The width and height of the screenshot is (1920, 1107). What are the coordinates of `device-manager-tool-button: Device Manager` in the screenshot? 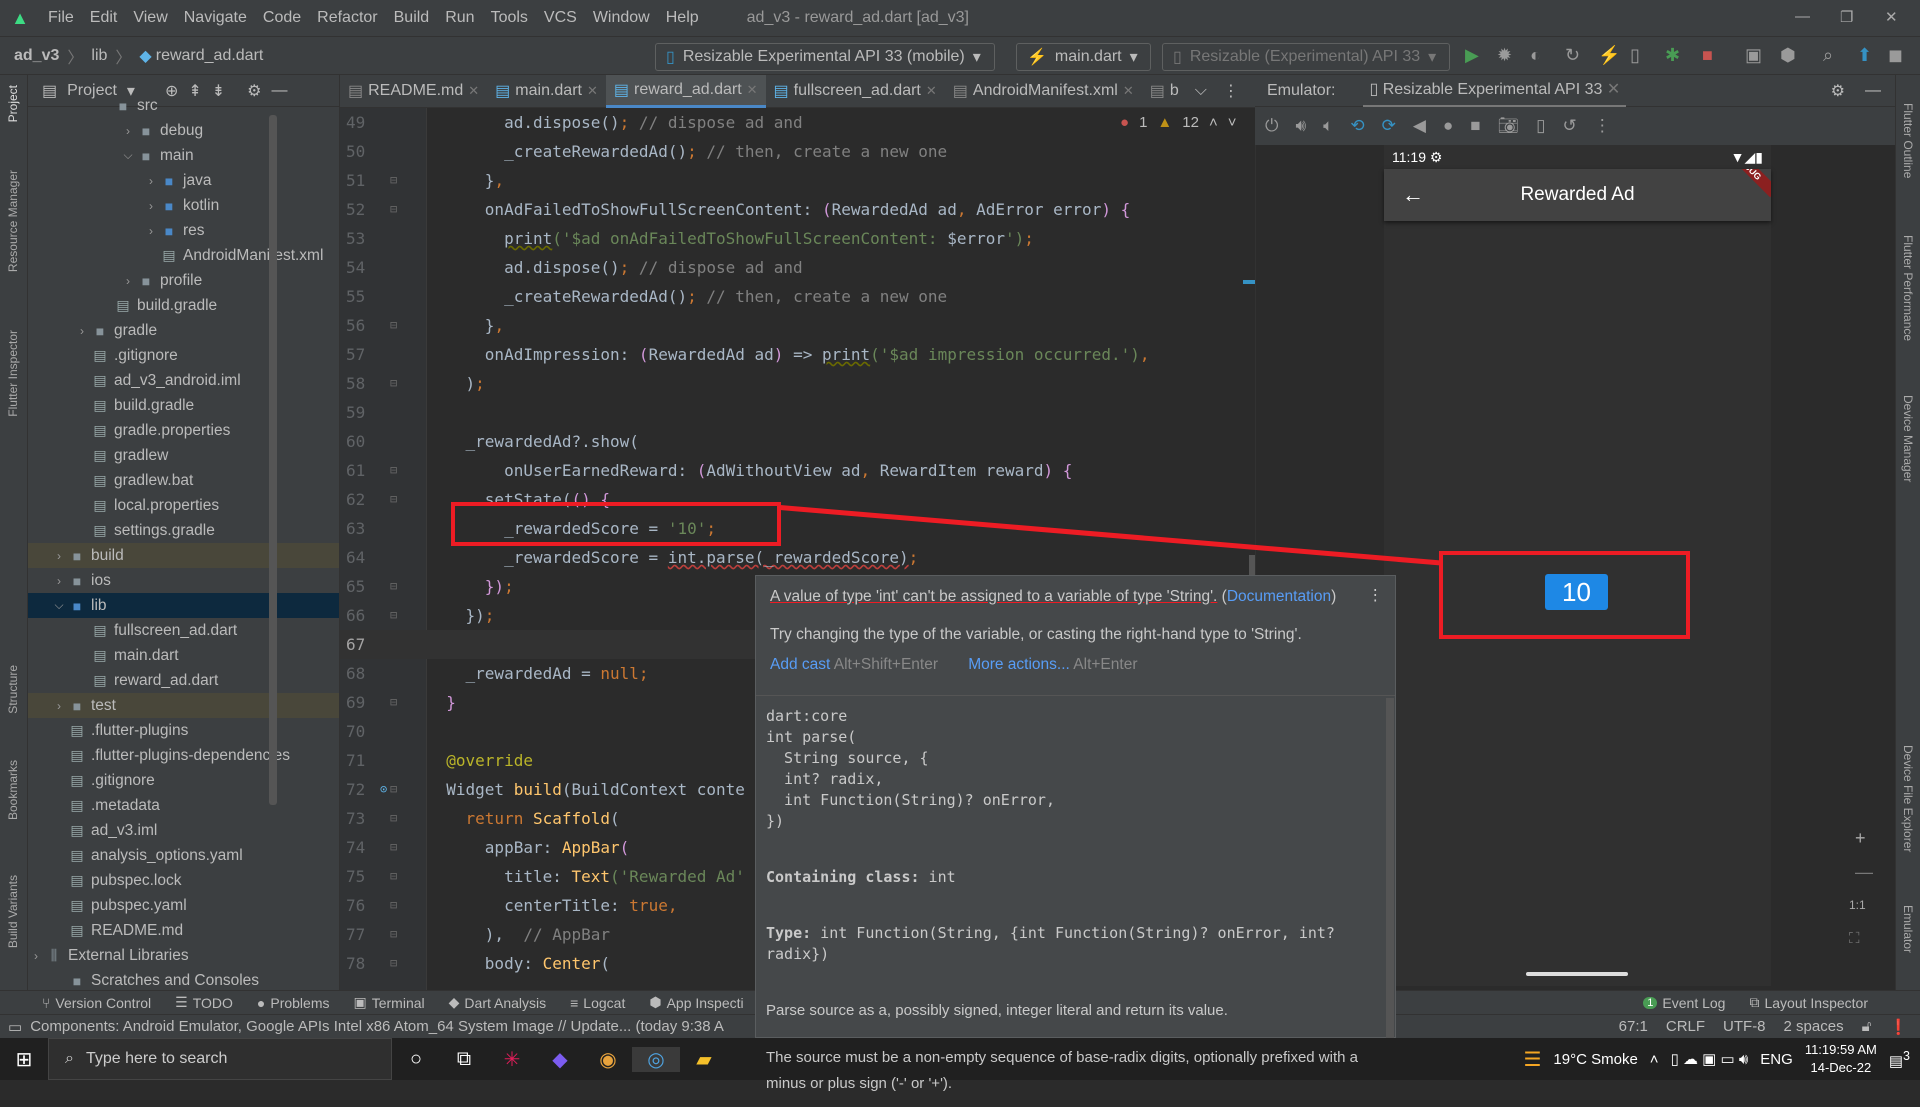 It's located at (1908, 438).